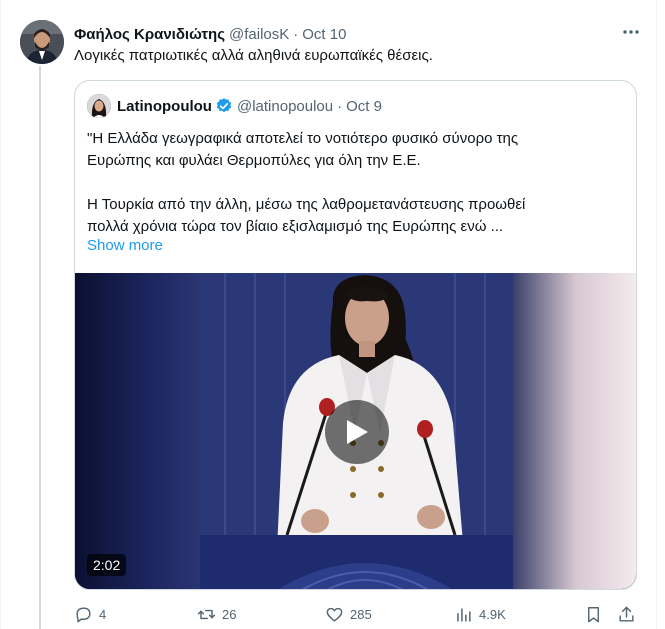 This screenshot has height=629, width=665. Describe the element at coordinates (103, 614) in the screenshot. I see `reply-count: 4` at that location.